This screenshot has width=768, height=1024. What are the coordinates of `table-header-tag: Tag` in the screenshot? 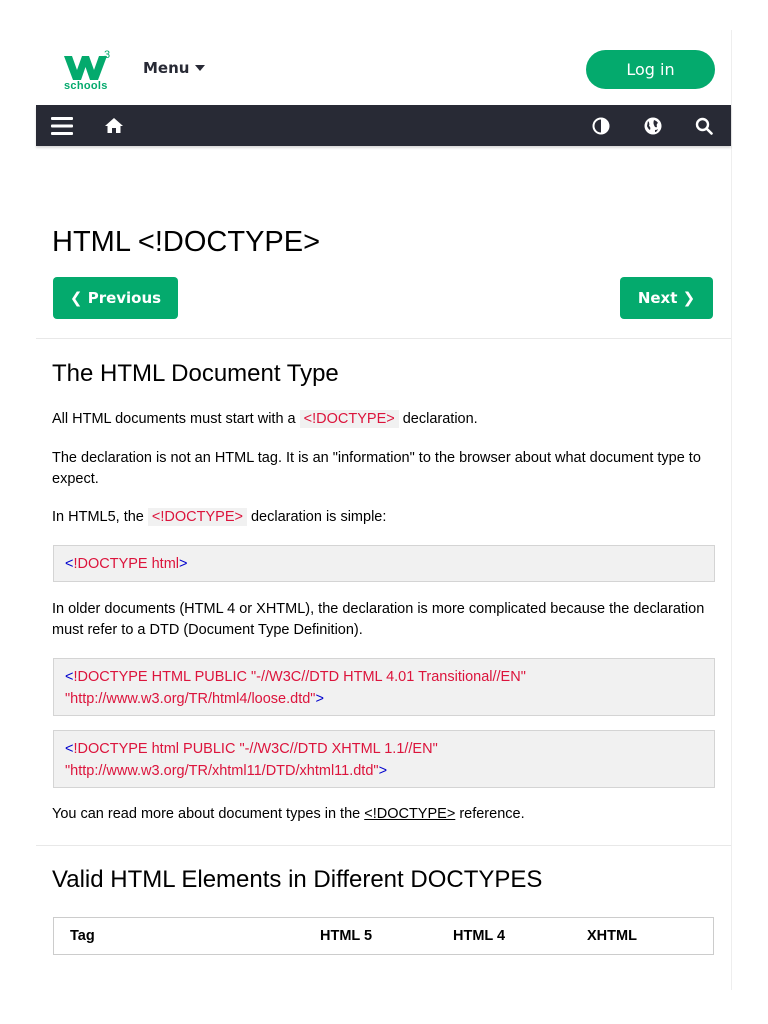 It's located at (82, 936).